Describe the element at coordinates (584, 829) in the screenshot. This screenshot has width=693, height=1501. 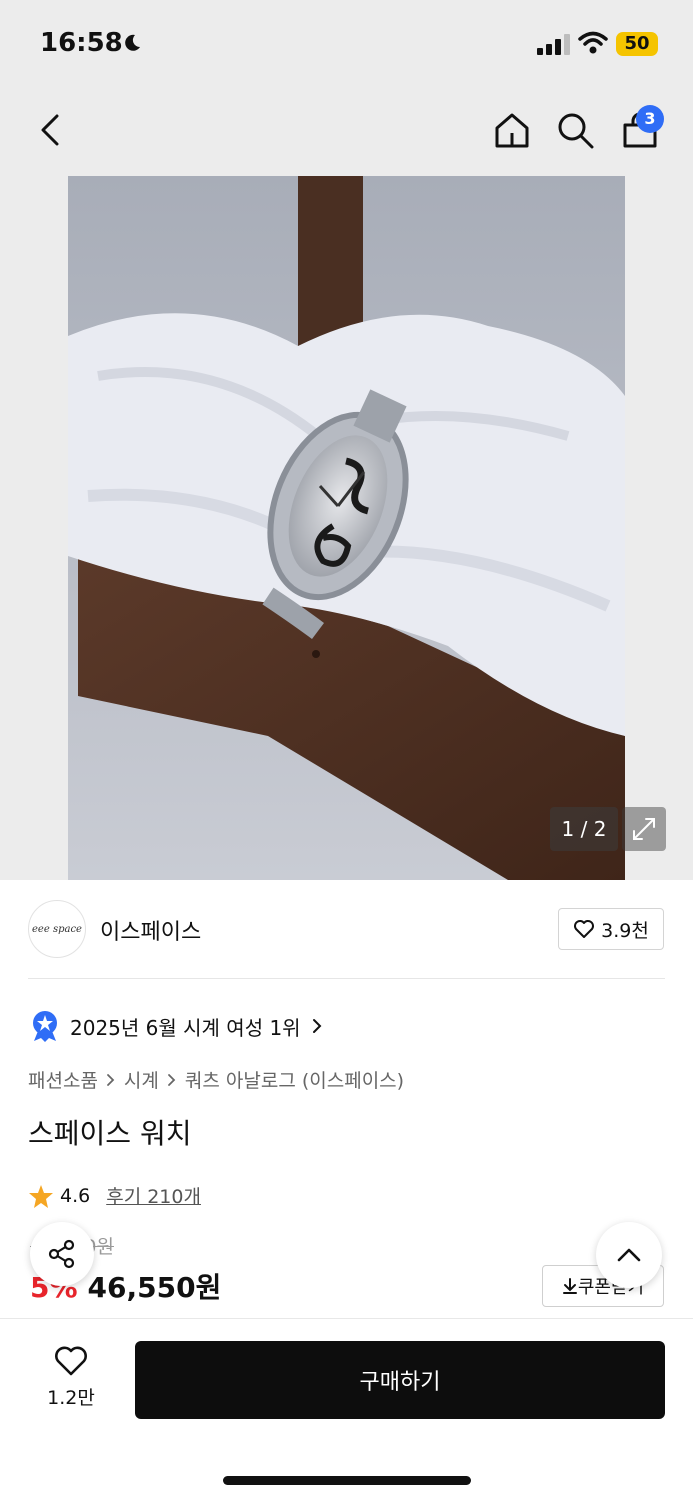
I see `image-counter: 1 / 2` at that location.